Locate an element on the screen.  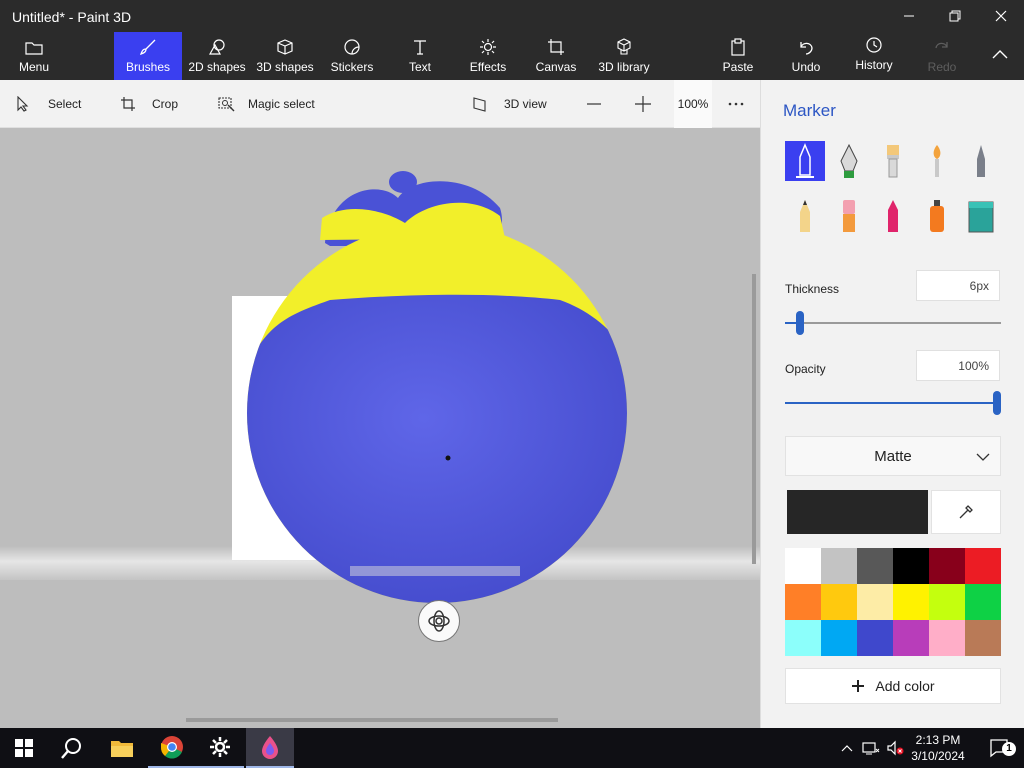
taskbar-file-explorer is located at coordinates (122, 748).